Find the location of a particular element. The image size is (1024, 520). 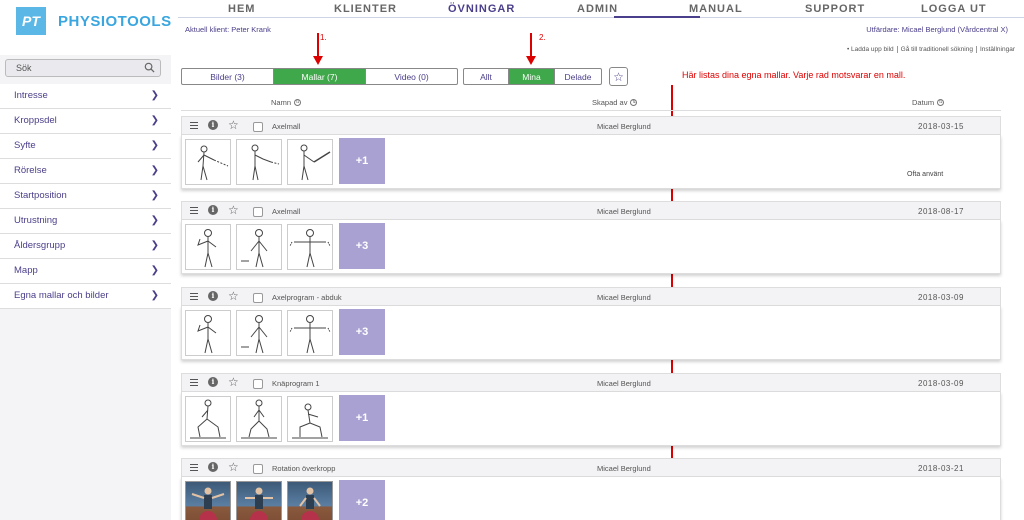

row-header: i ☆ Axelmall Micael Berglund 2018-03-15 is located at coordinates (591, 125).